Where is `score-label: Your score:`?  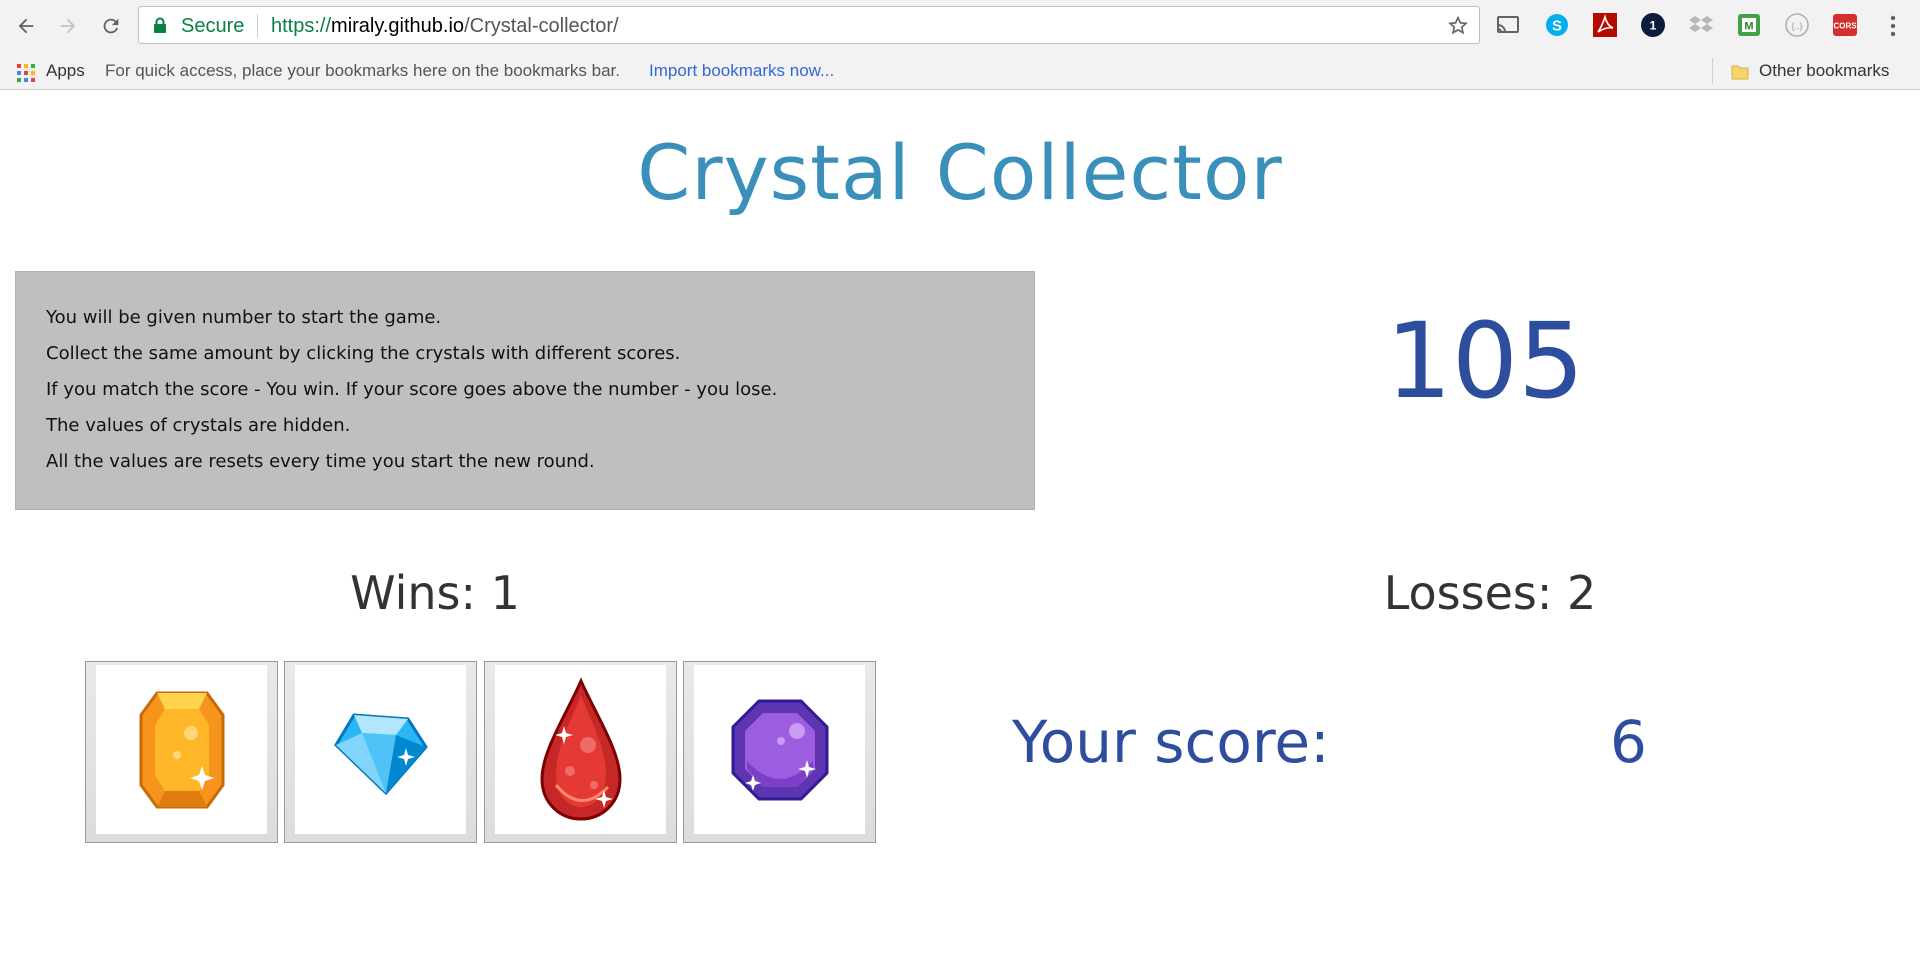
score-label: Your score: is located at coordinates (1171, 742).